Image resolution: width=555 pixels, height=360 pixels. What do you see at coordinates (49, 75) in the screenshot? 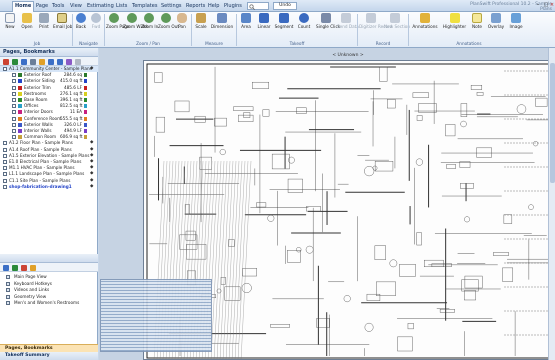
I see `takeoff-tree-item: Exterior Roof 284.6 sq` at bounding box center [49, 75].